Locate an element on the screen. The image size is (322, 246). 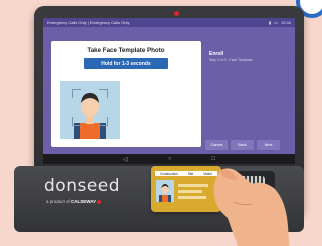
frame-corner-tl is located at coordinates (76, 93).